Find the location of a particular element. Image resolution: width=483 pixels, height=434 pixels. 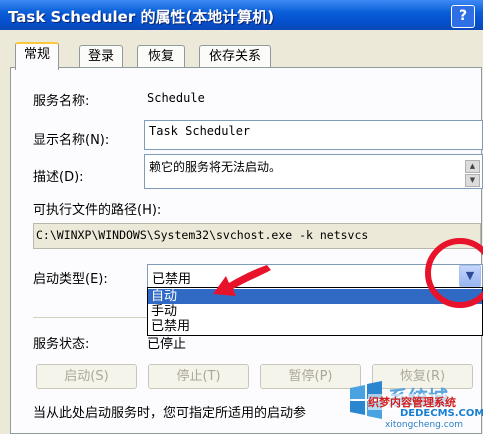

scroll-down-icon: ▼ is located at coordinates (472, 180).